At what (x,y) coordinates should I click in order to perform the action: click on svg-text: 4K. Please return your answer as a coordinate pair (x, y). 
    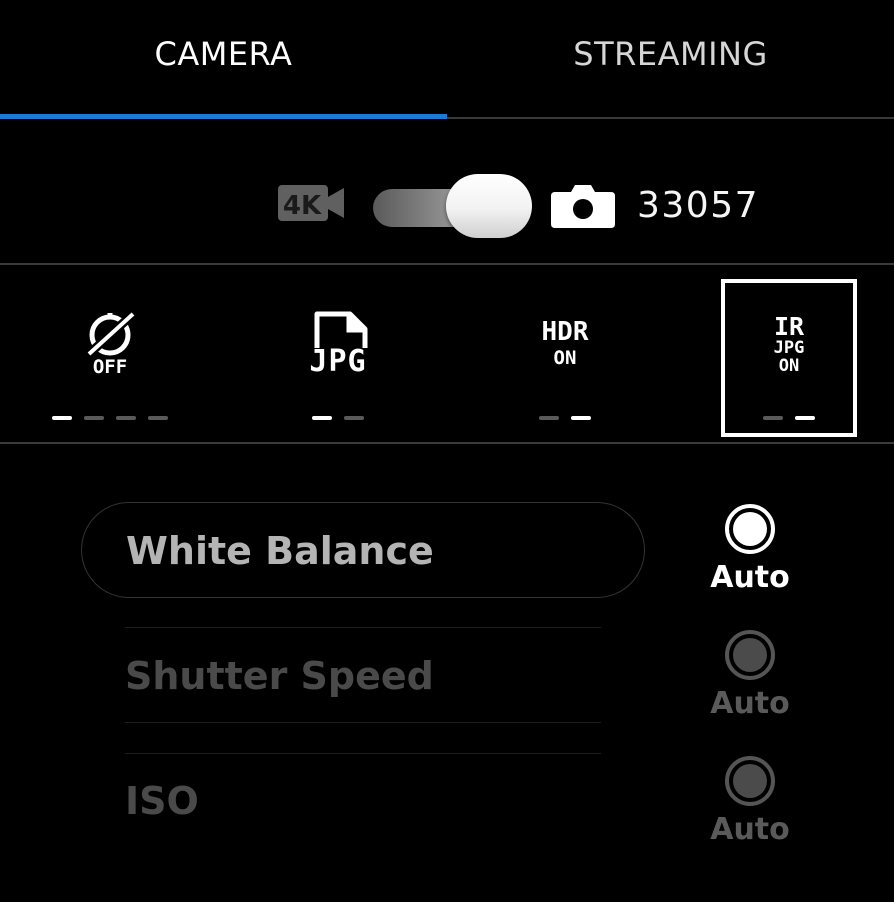
    Looking at the image, I should click on (302, 206).